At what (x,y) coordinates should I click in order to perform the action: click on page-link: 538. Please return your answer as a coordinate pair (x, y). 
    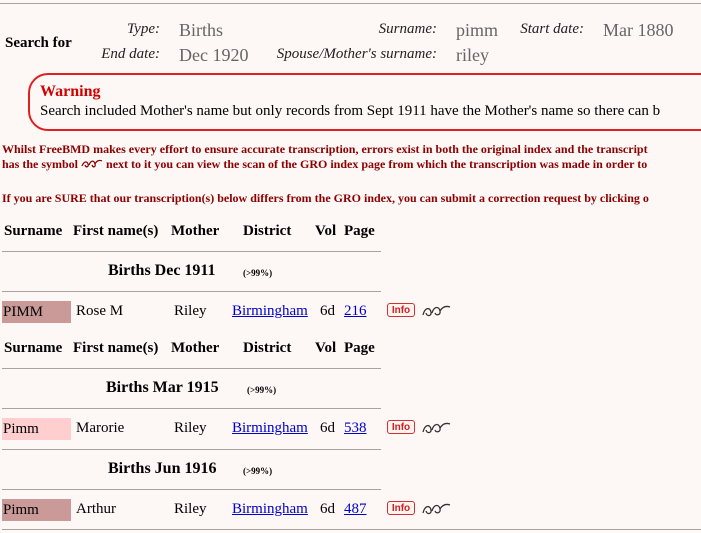
    Looking at the image, I should click on (355, 428).